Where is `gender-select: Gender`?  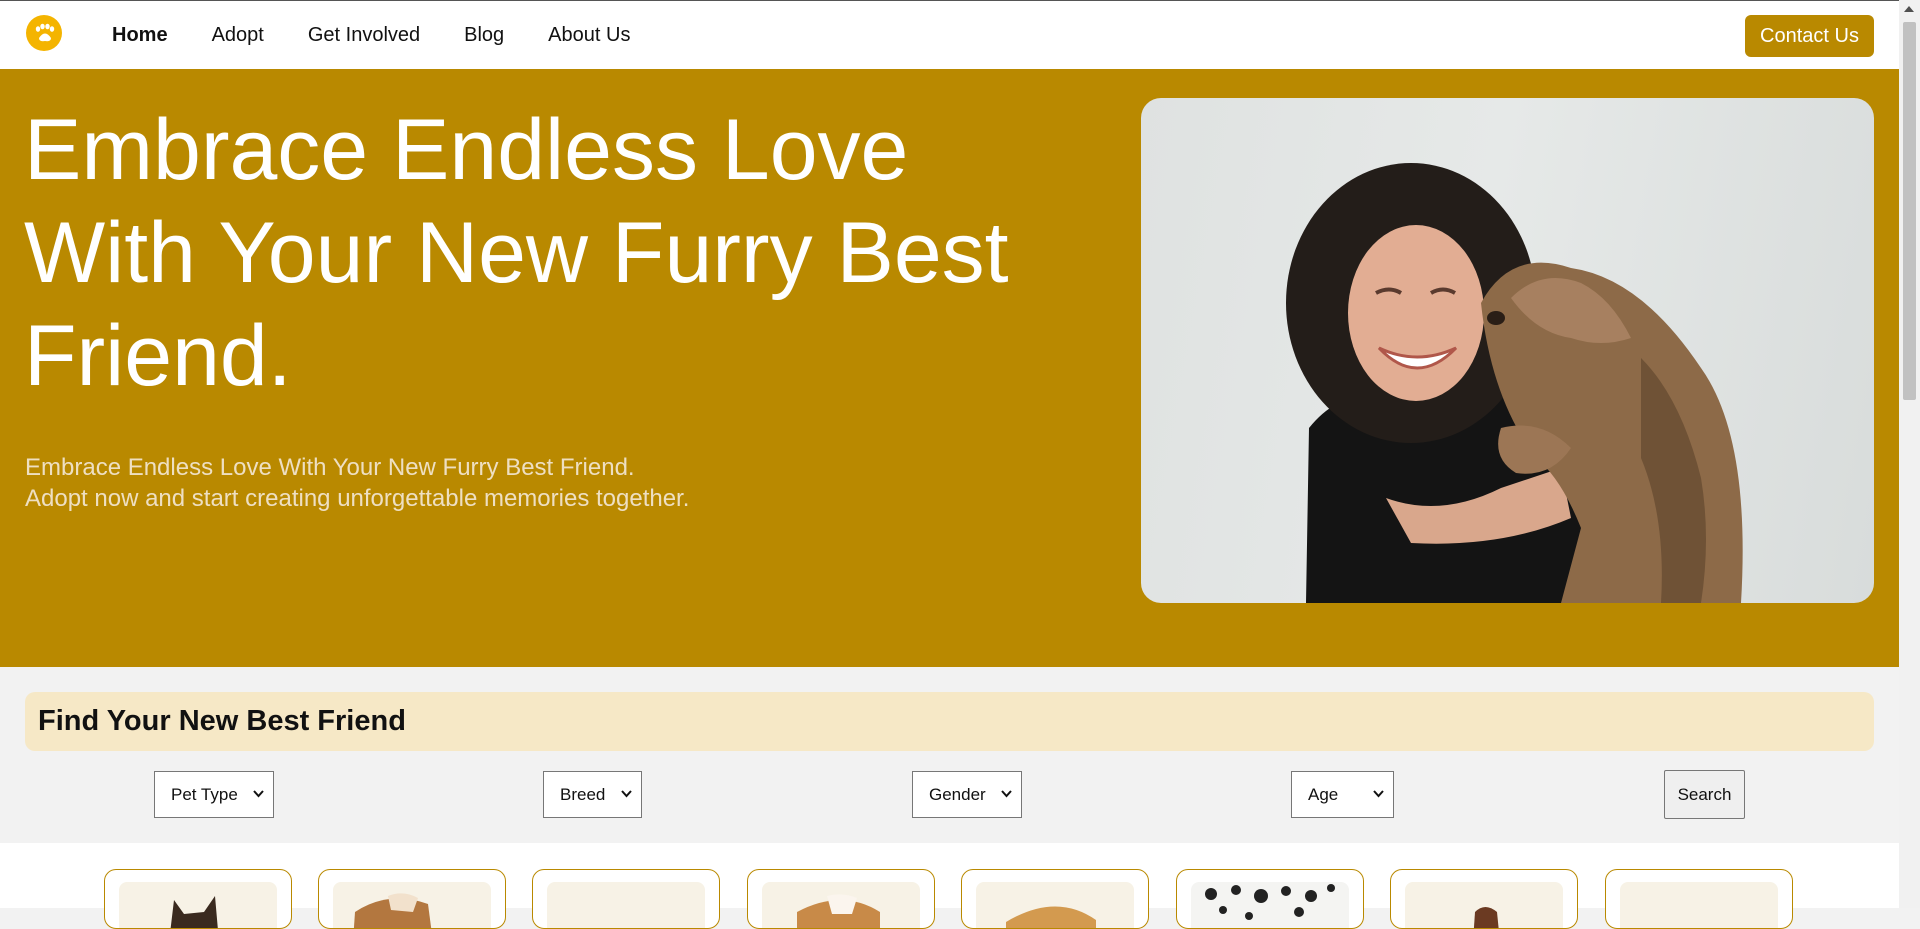
gender-select: Gender is located at coordinates (967, 794).